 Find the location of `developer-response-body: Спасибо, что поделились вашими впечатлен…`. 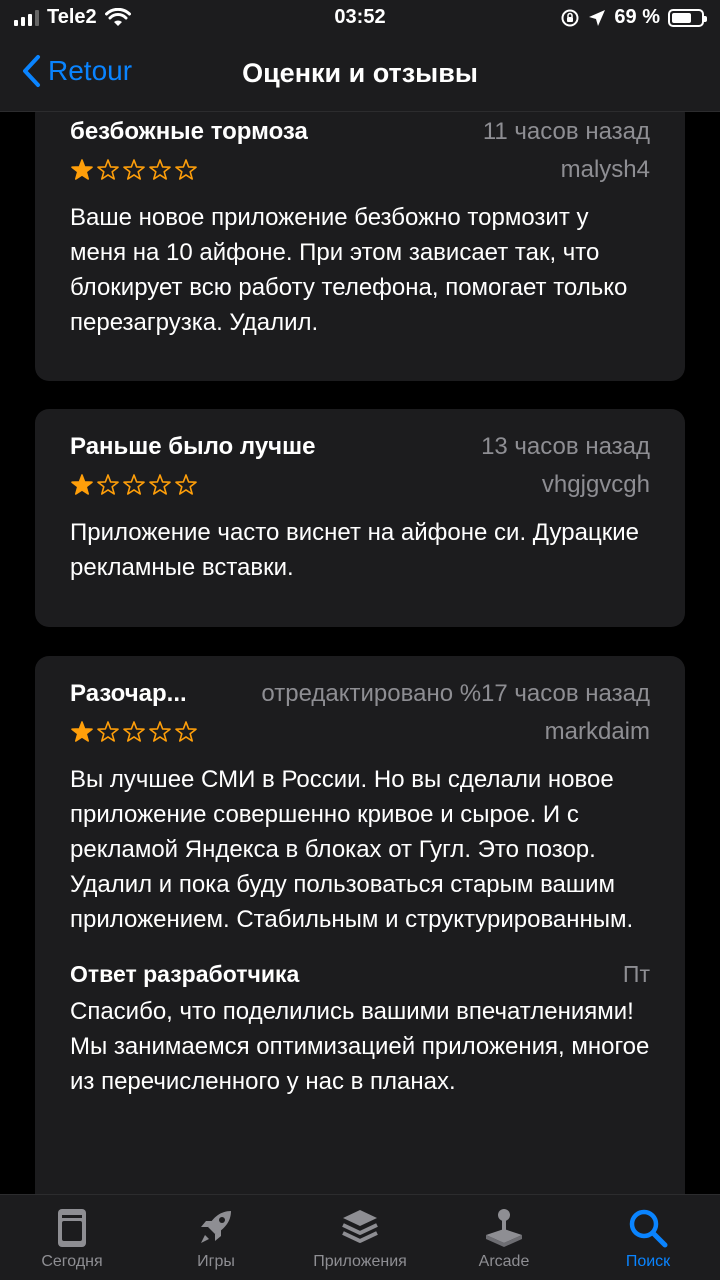

developer-response-body: Спасибо, что поделились вашими впечатлен… is located at coordinates (360, 1046).